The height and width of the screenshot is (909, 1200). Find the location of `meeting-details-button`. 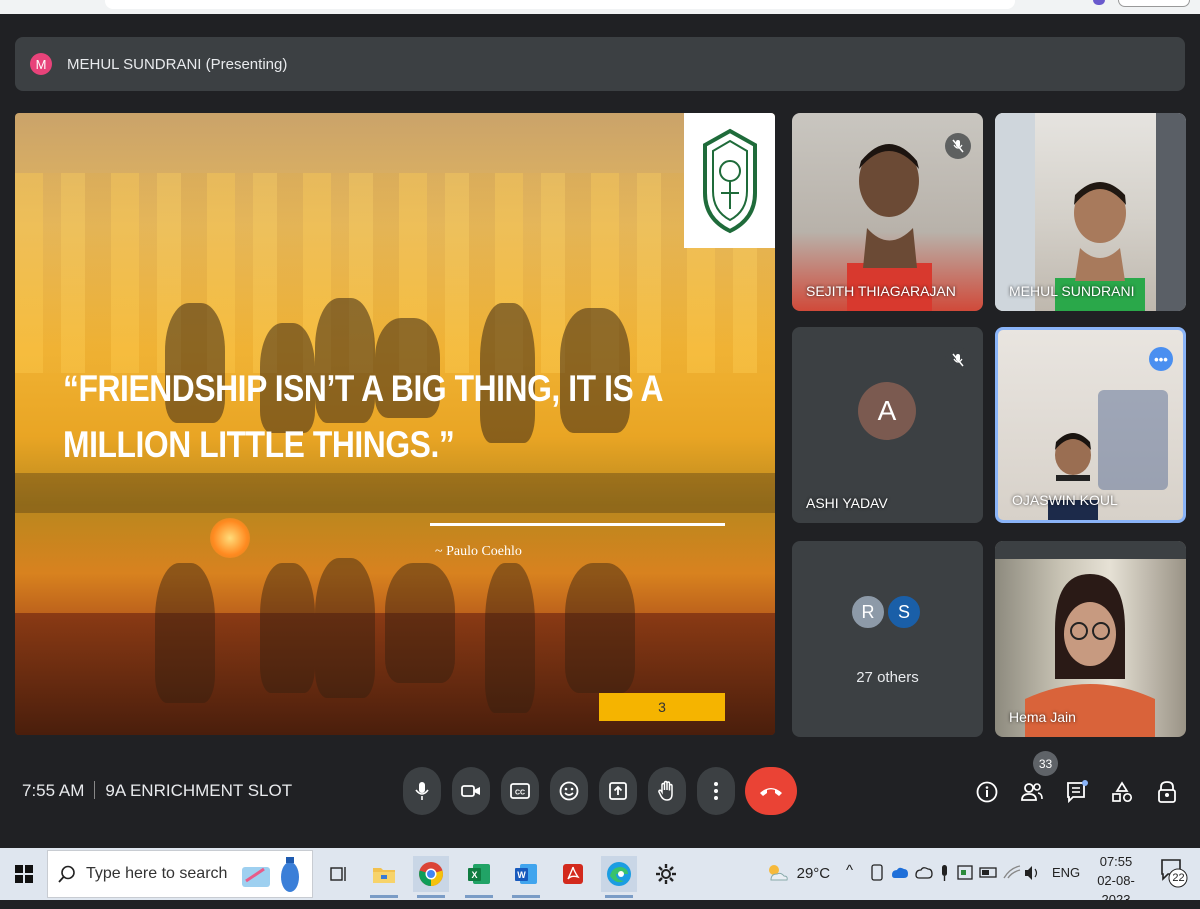

meeting-details-button is located at coordinates (987, 792).